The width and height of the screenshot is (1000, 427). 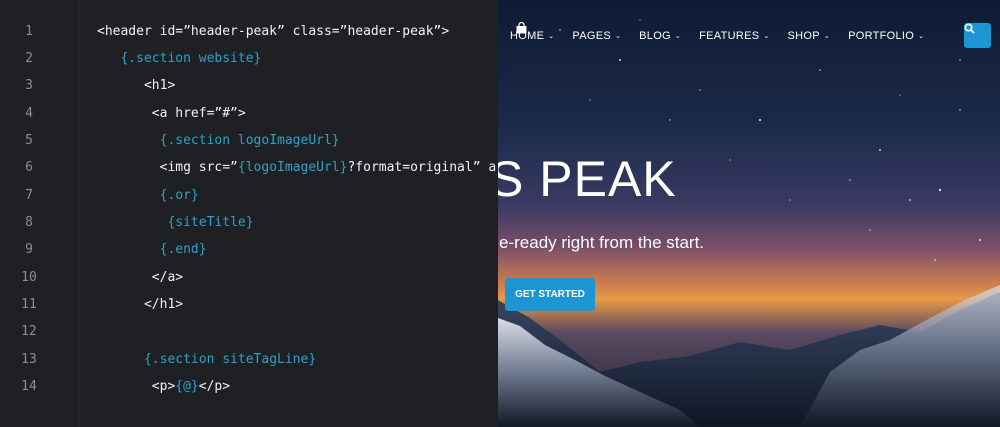 What do you see at coordinates (809, 36) in the screenshot?
I see `nav-shop: SHOP ⌄` at bounding box center [809, 36].